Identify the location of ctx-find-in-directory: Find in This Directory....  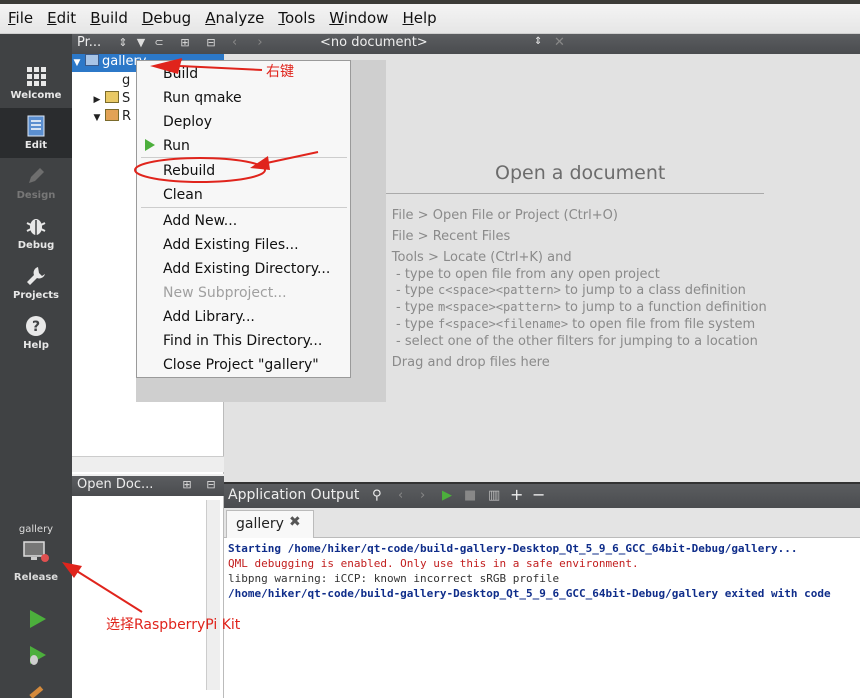
(242, 341).